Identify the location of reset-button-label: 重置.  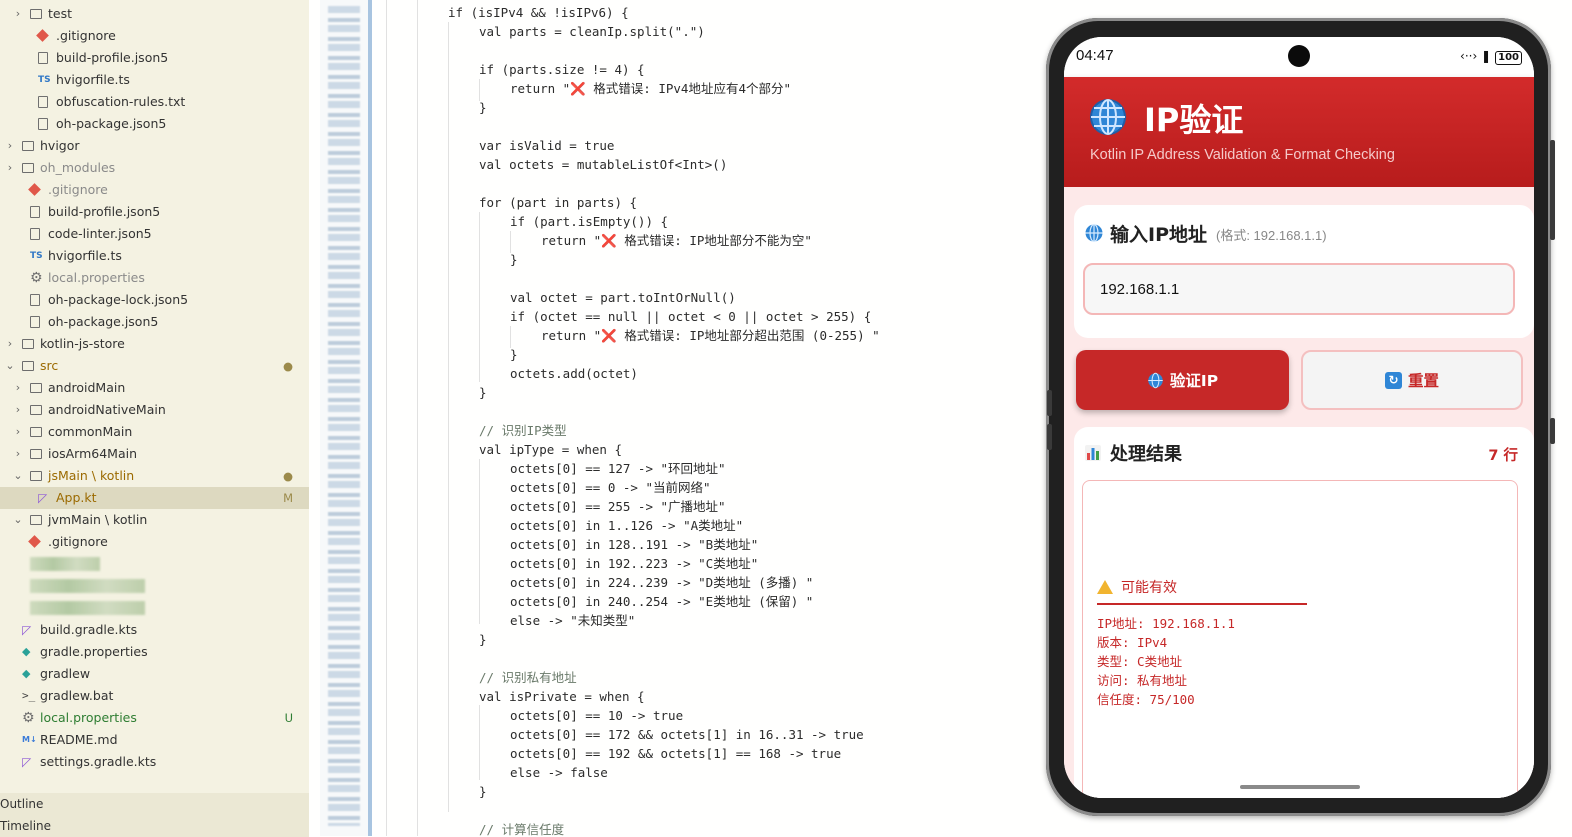
(1423, 381).